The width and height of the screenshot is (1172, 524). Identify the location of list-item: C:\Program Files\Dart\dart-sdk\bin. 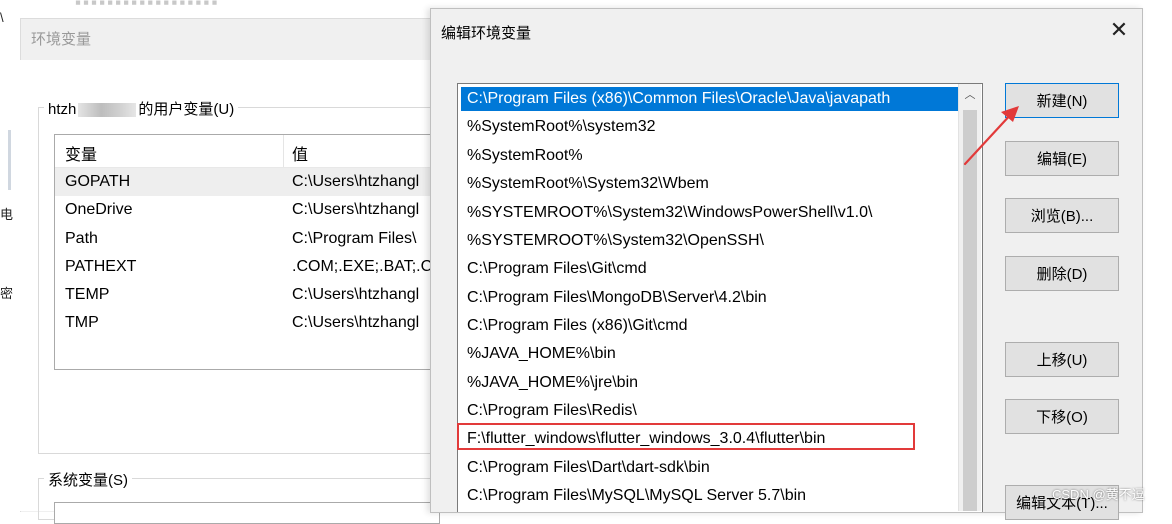
(711, 468).